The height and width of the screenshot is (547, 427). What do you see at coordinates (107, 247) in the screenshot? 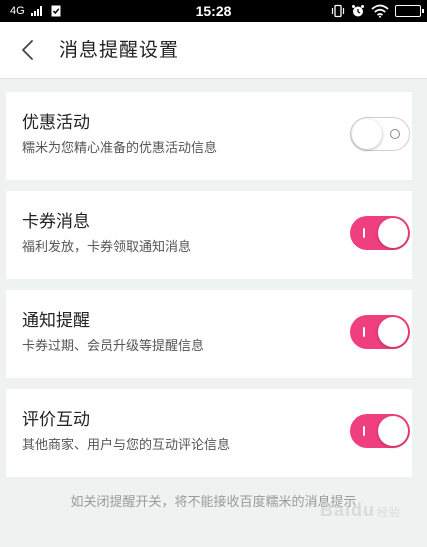
I see `setting-description: 福利发放，卡券领取通知消息` at bounding box center [107, 247].